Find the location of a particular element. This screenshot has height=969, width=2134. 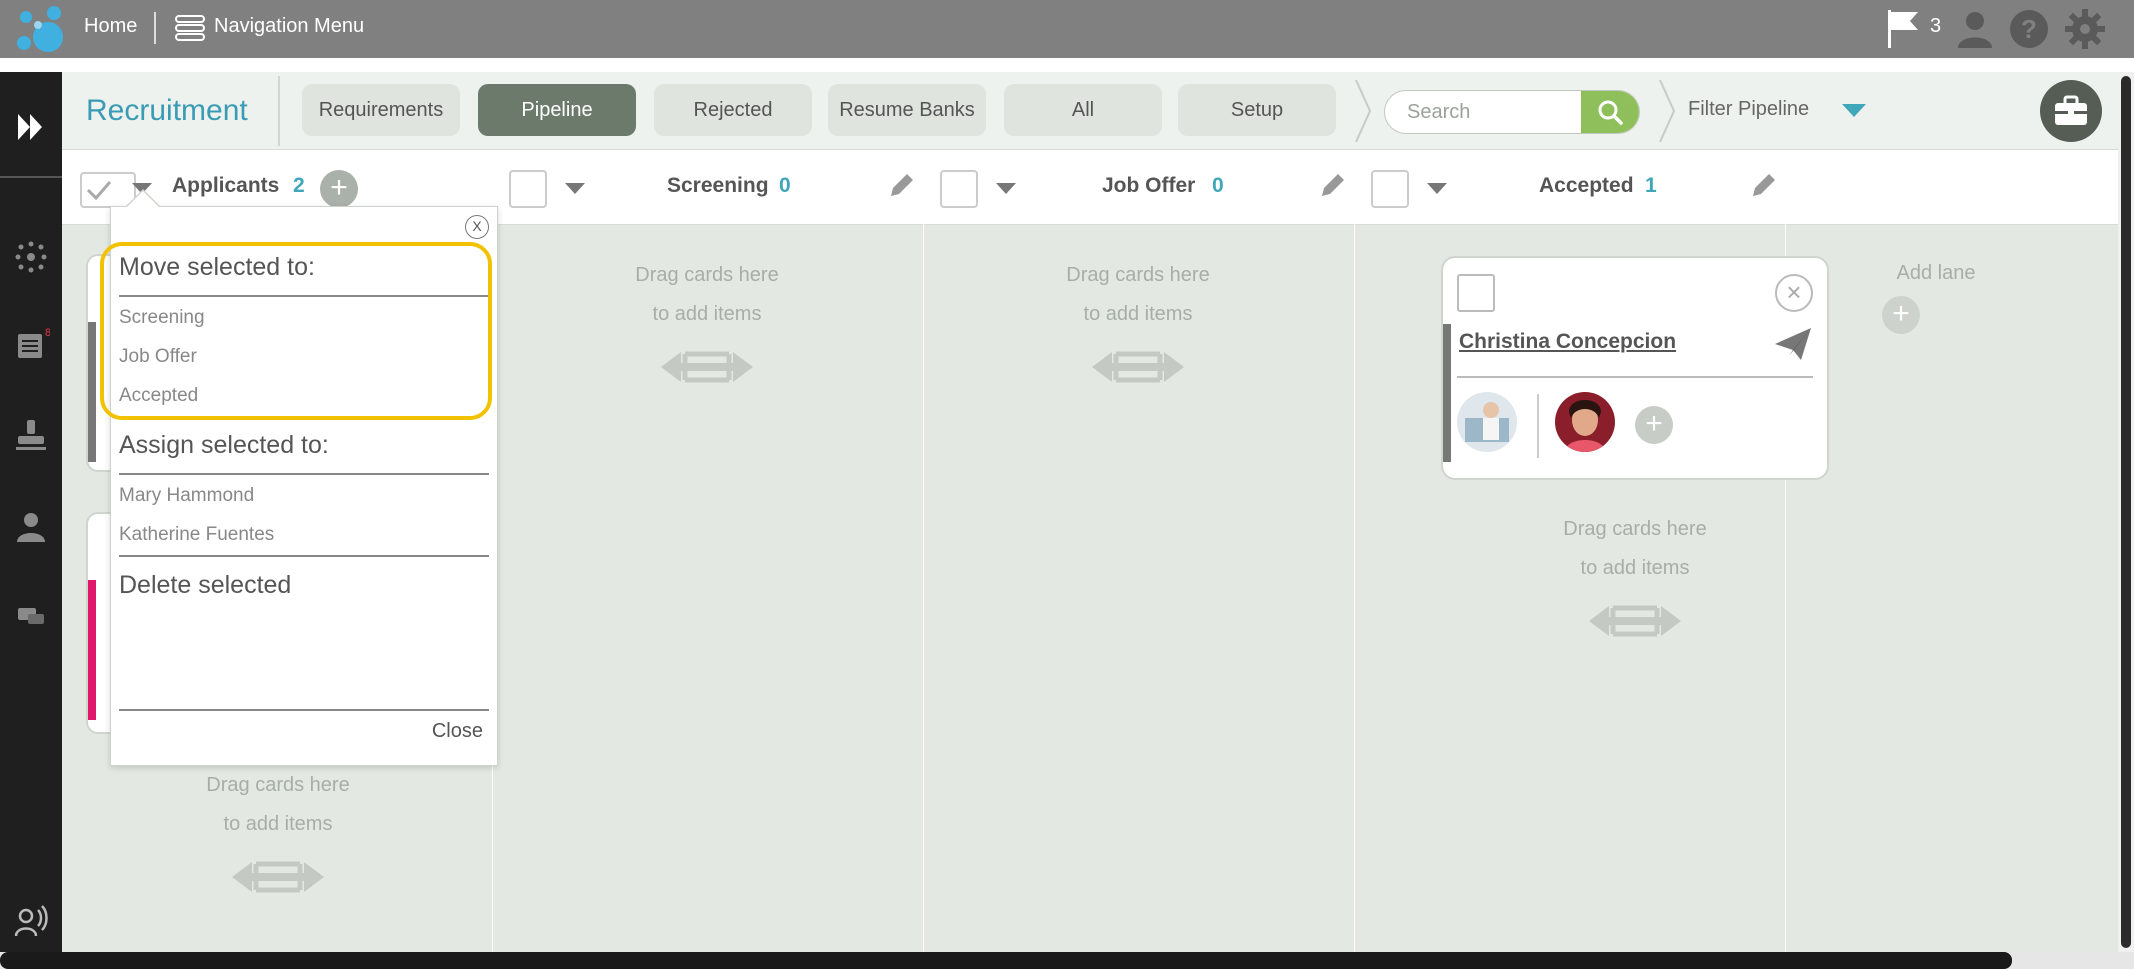

avatar-divider is located at coordinates (1538, 426).